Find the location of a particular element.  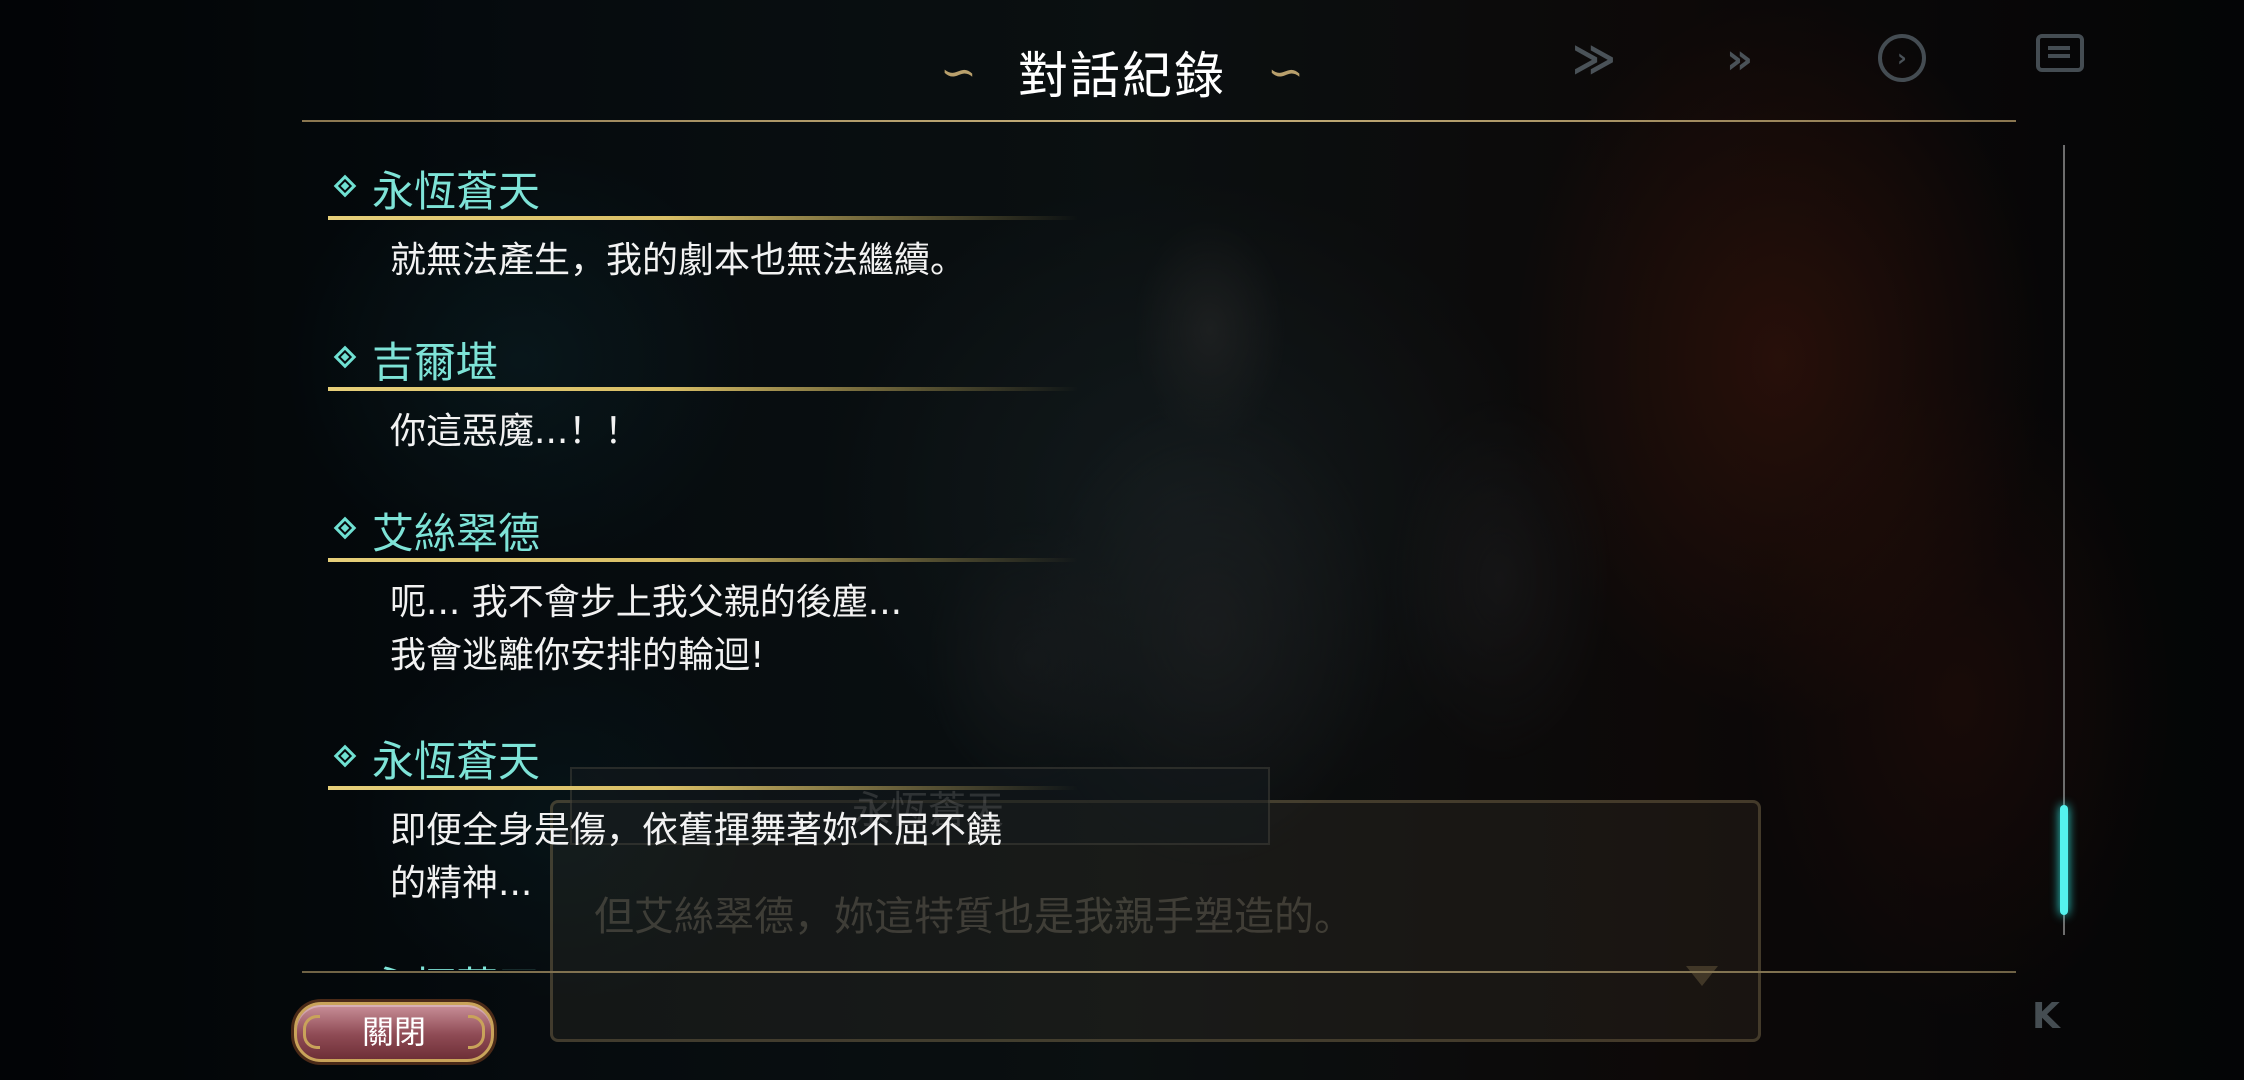

page-title: 對話紀錄 is located at coordinates (1122, 76).